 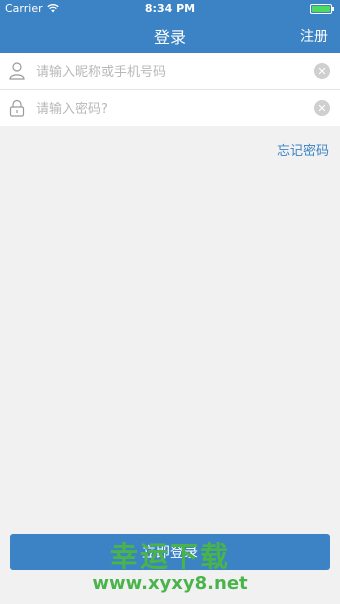 What do you see at coordinates (170, 583) in the screenshot?
I see `watermark-url: www.xyxy8.net` at bounding box center [170, 583].